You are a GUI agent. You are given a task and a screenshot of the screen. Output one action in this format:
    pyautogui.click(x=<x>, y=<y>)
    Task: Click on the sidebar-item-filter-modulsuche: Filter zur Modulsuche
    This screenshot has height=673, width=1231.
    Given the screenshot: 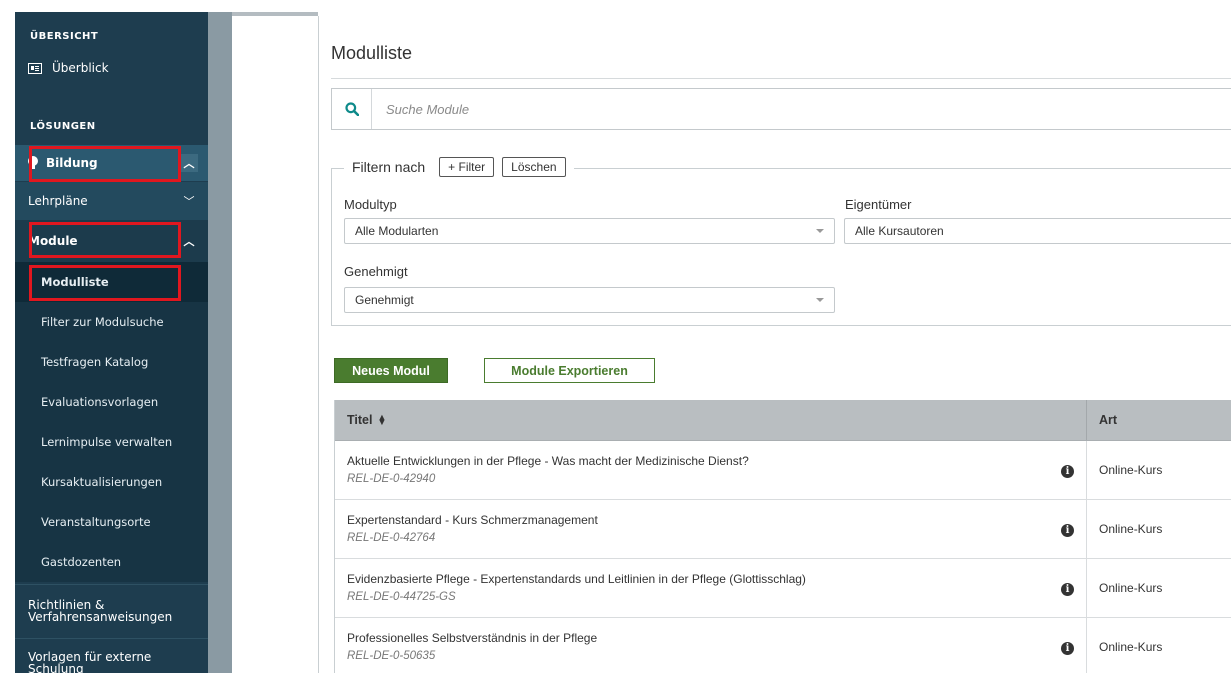 What is the action you would take?
    pyautogui.click(x=111, y=322)
    